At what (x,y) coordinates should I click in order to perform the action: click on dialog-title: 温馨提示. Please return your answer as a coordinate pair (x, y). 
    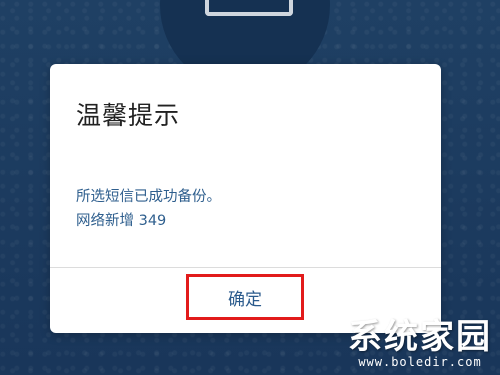
    Looking at the image, I should click on (128, 115).